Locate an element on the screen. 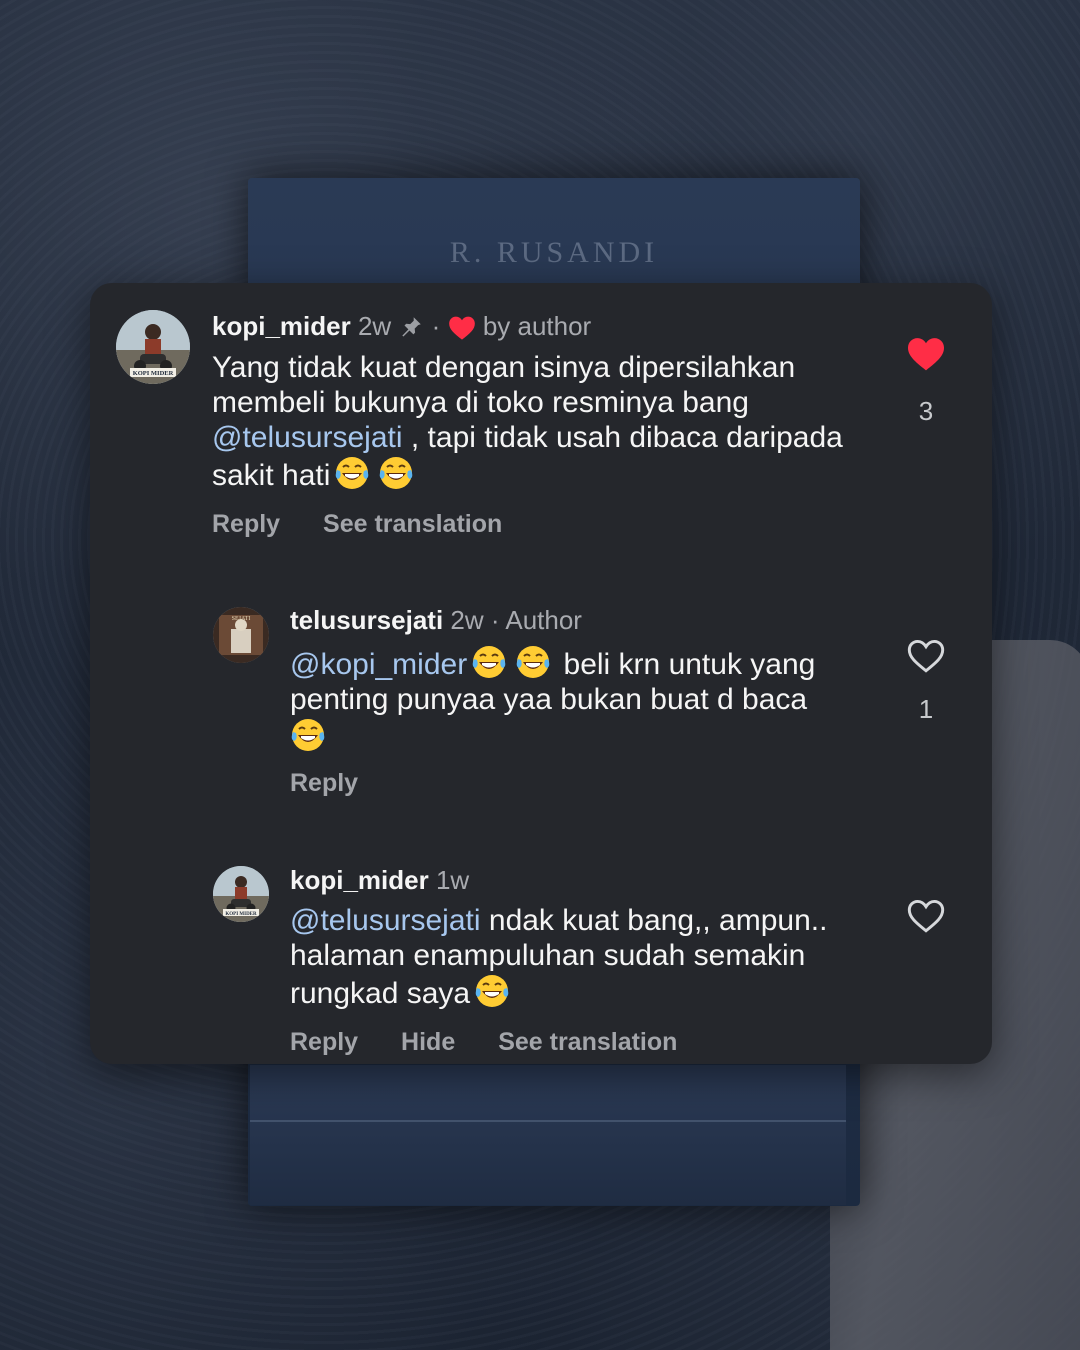 Image resolution: width=1080 pixels, height=1350 pixels. avatar-label: SEJATI is located at coordinates (241, 619).